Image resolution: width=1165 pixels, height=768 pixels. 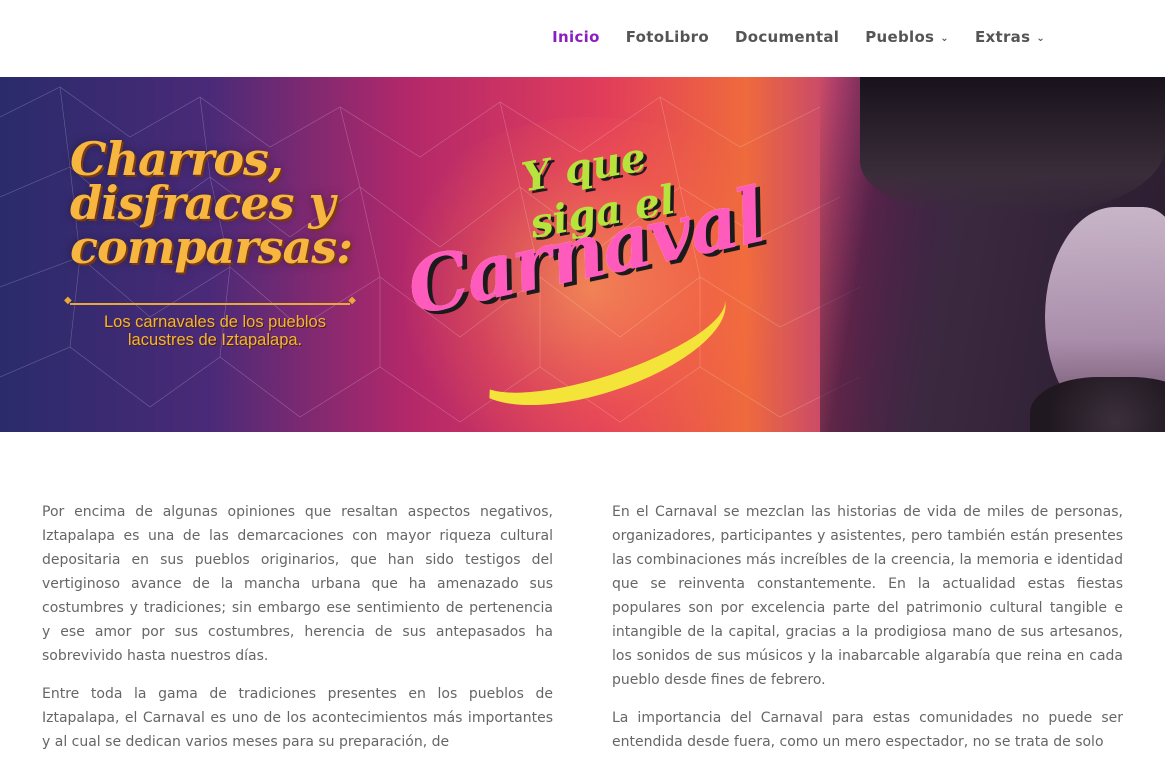 What do you see at coordinates (900, 37) in the screenshot?
I see `nav-label: Pueblos` at bounding box center [900, 37].